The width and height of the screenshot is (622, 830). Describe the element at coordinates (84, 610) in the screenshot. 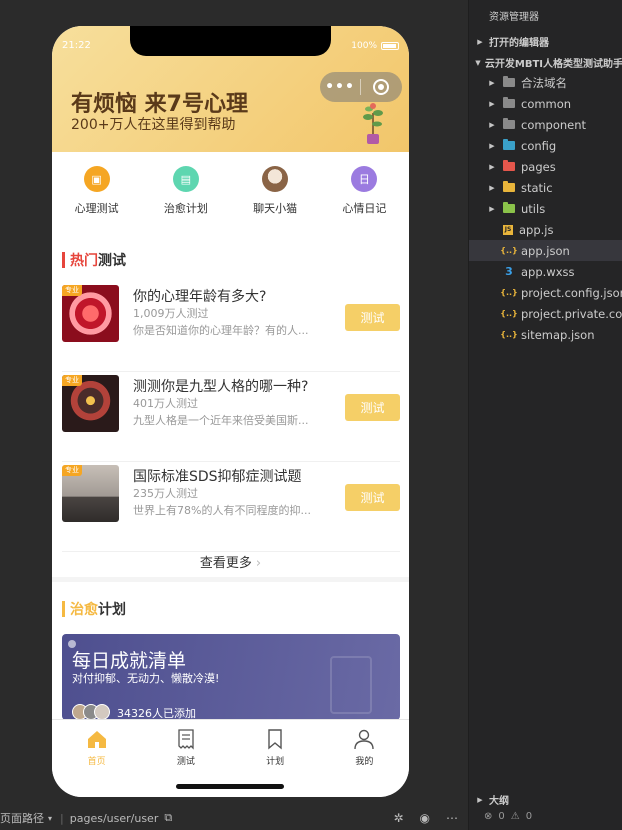

I see `heading-highlight: 治愈` at that location.